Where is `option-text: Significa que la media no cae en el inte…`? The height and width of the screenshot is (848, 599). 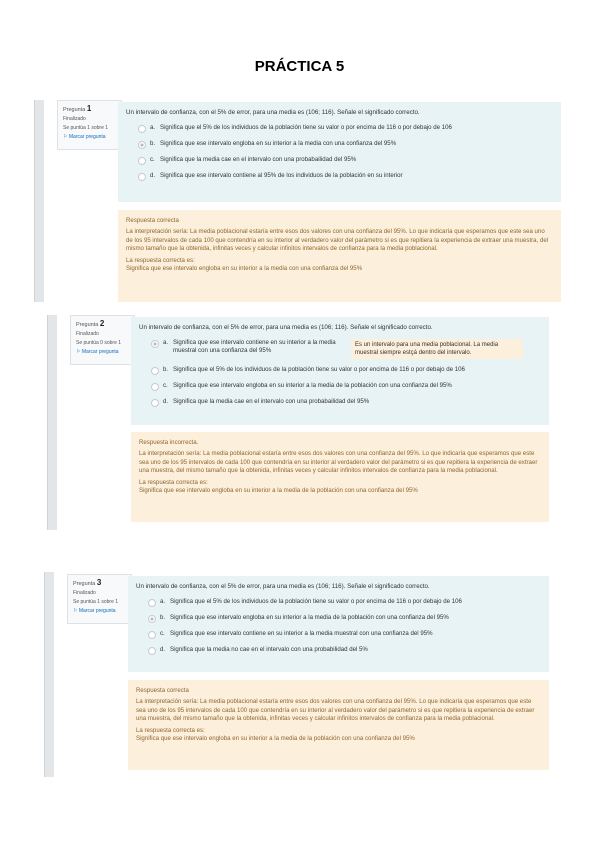
option-text: Significa que la media no cae en el inte… is located at coordinates (269, 649).